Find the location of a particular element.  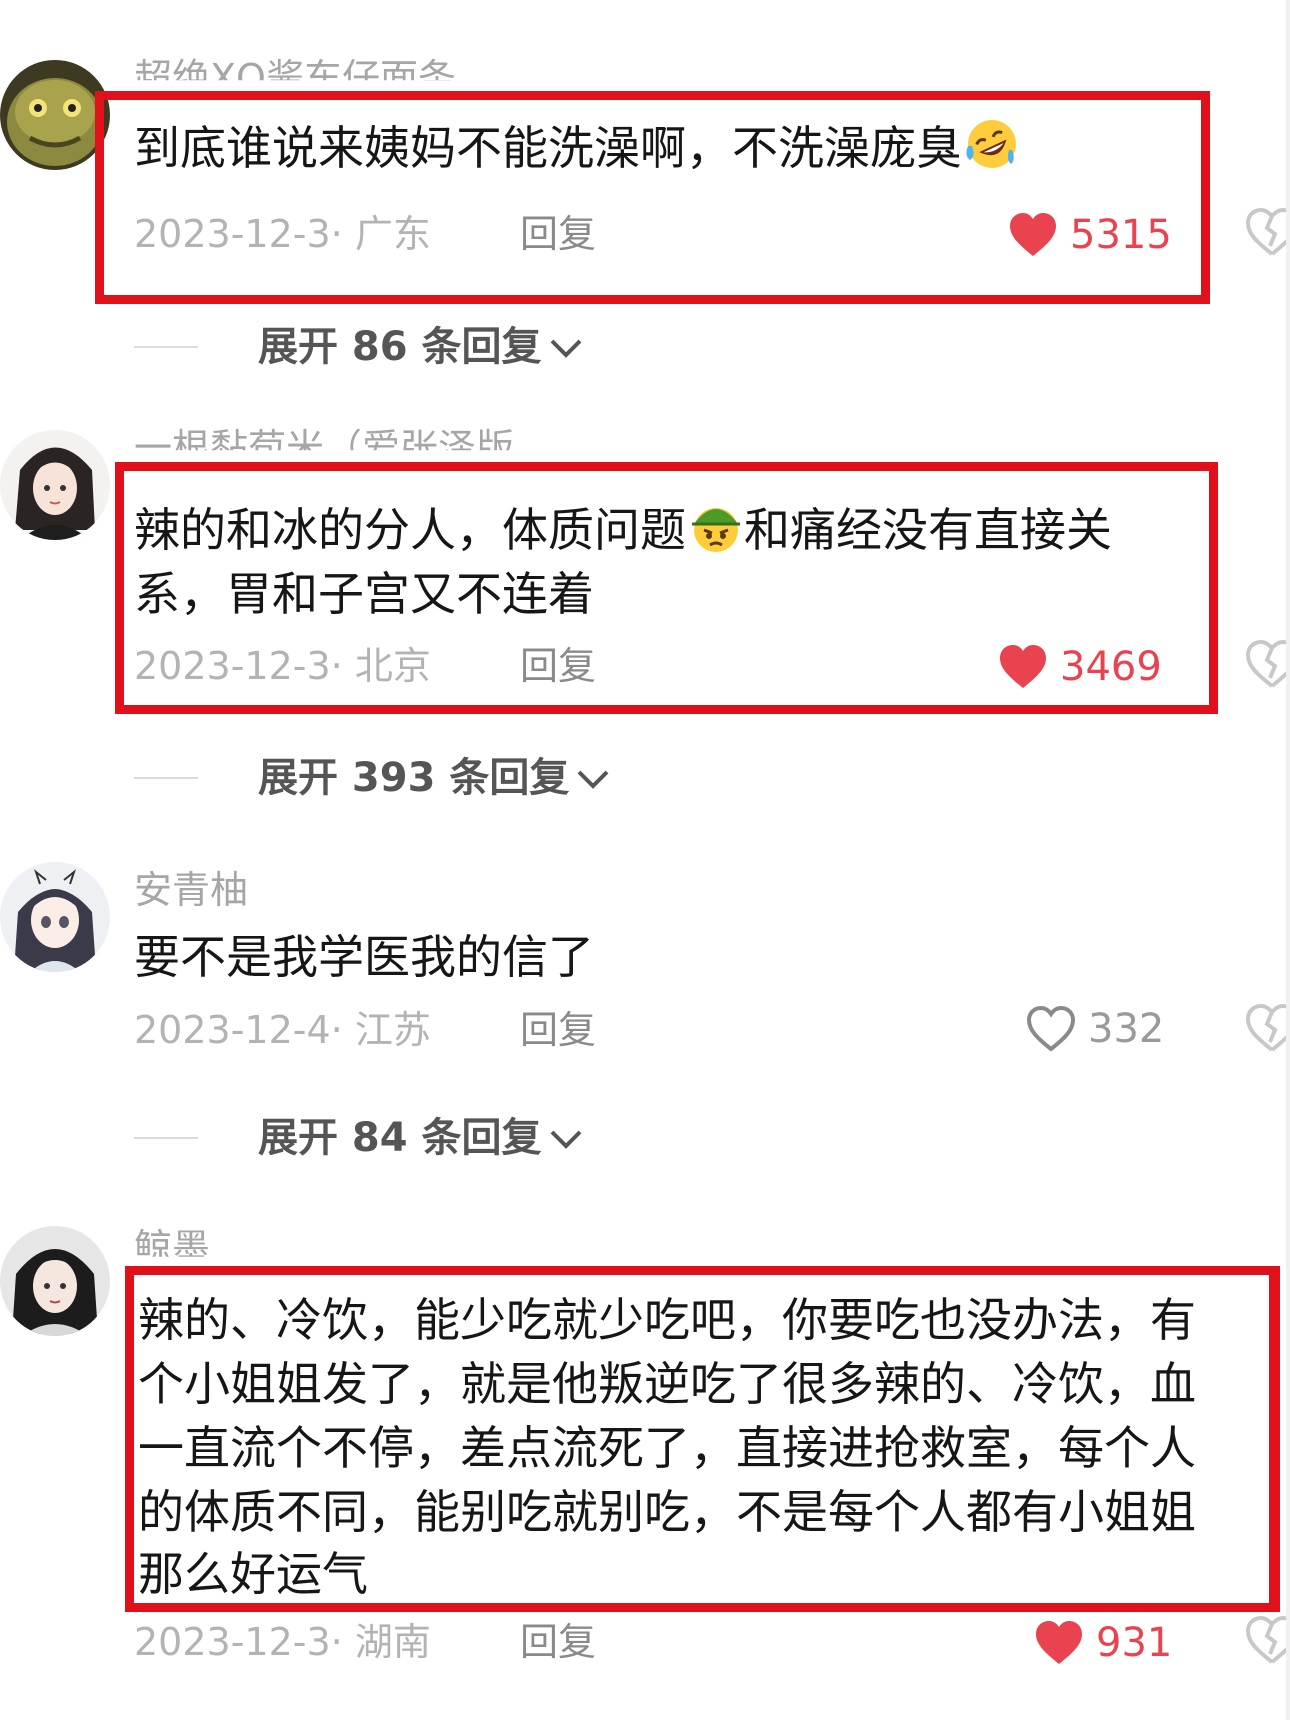

heart-outline-icon is located at coordinates (1051, 1029).